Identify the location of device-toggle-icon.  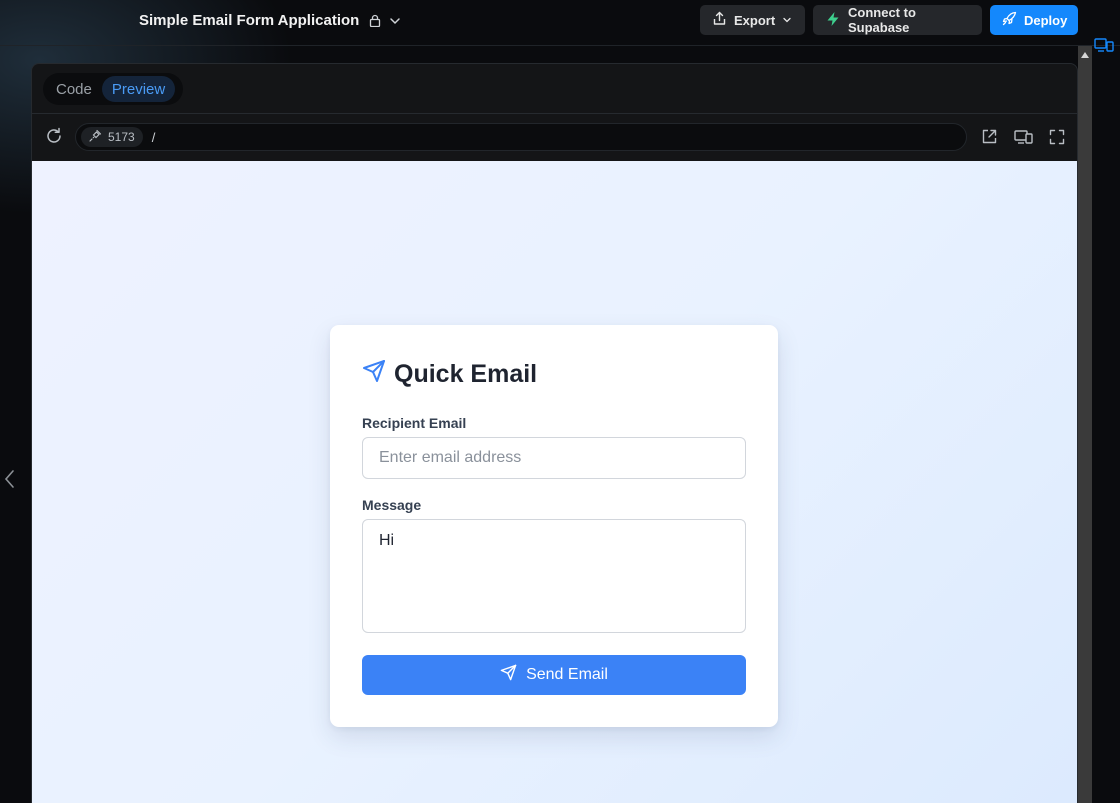
(1023, 139).